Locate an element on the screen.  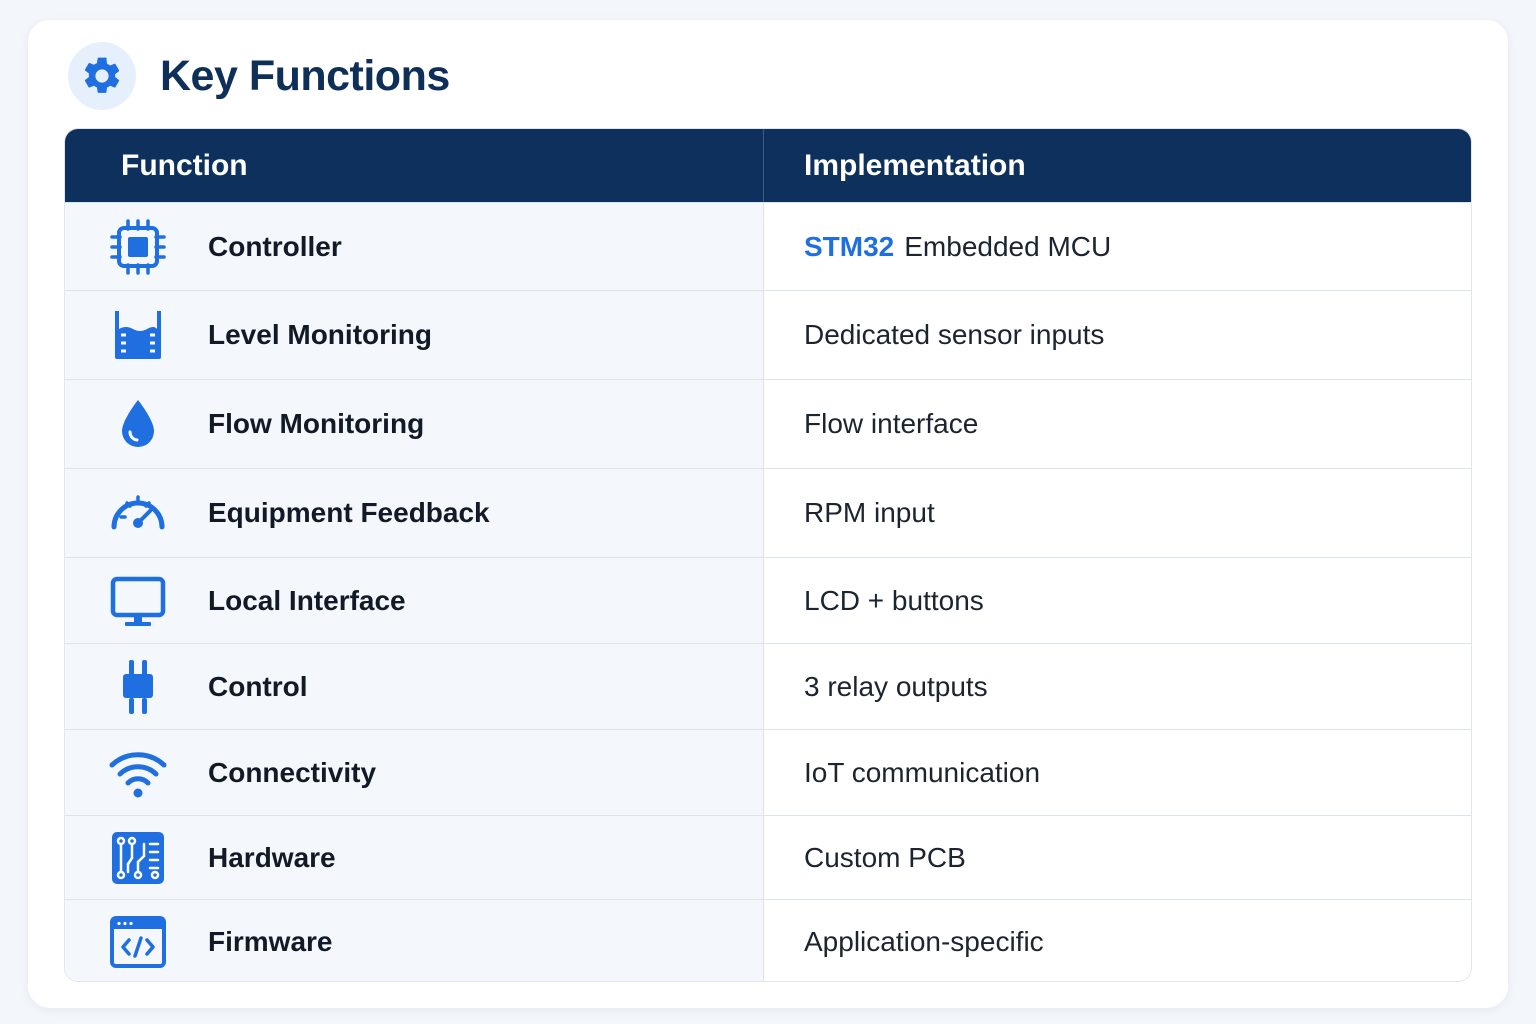
function-cell: Flow Monitoring is located at coordinates (414, 424).